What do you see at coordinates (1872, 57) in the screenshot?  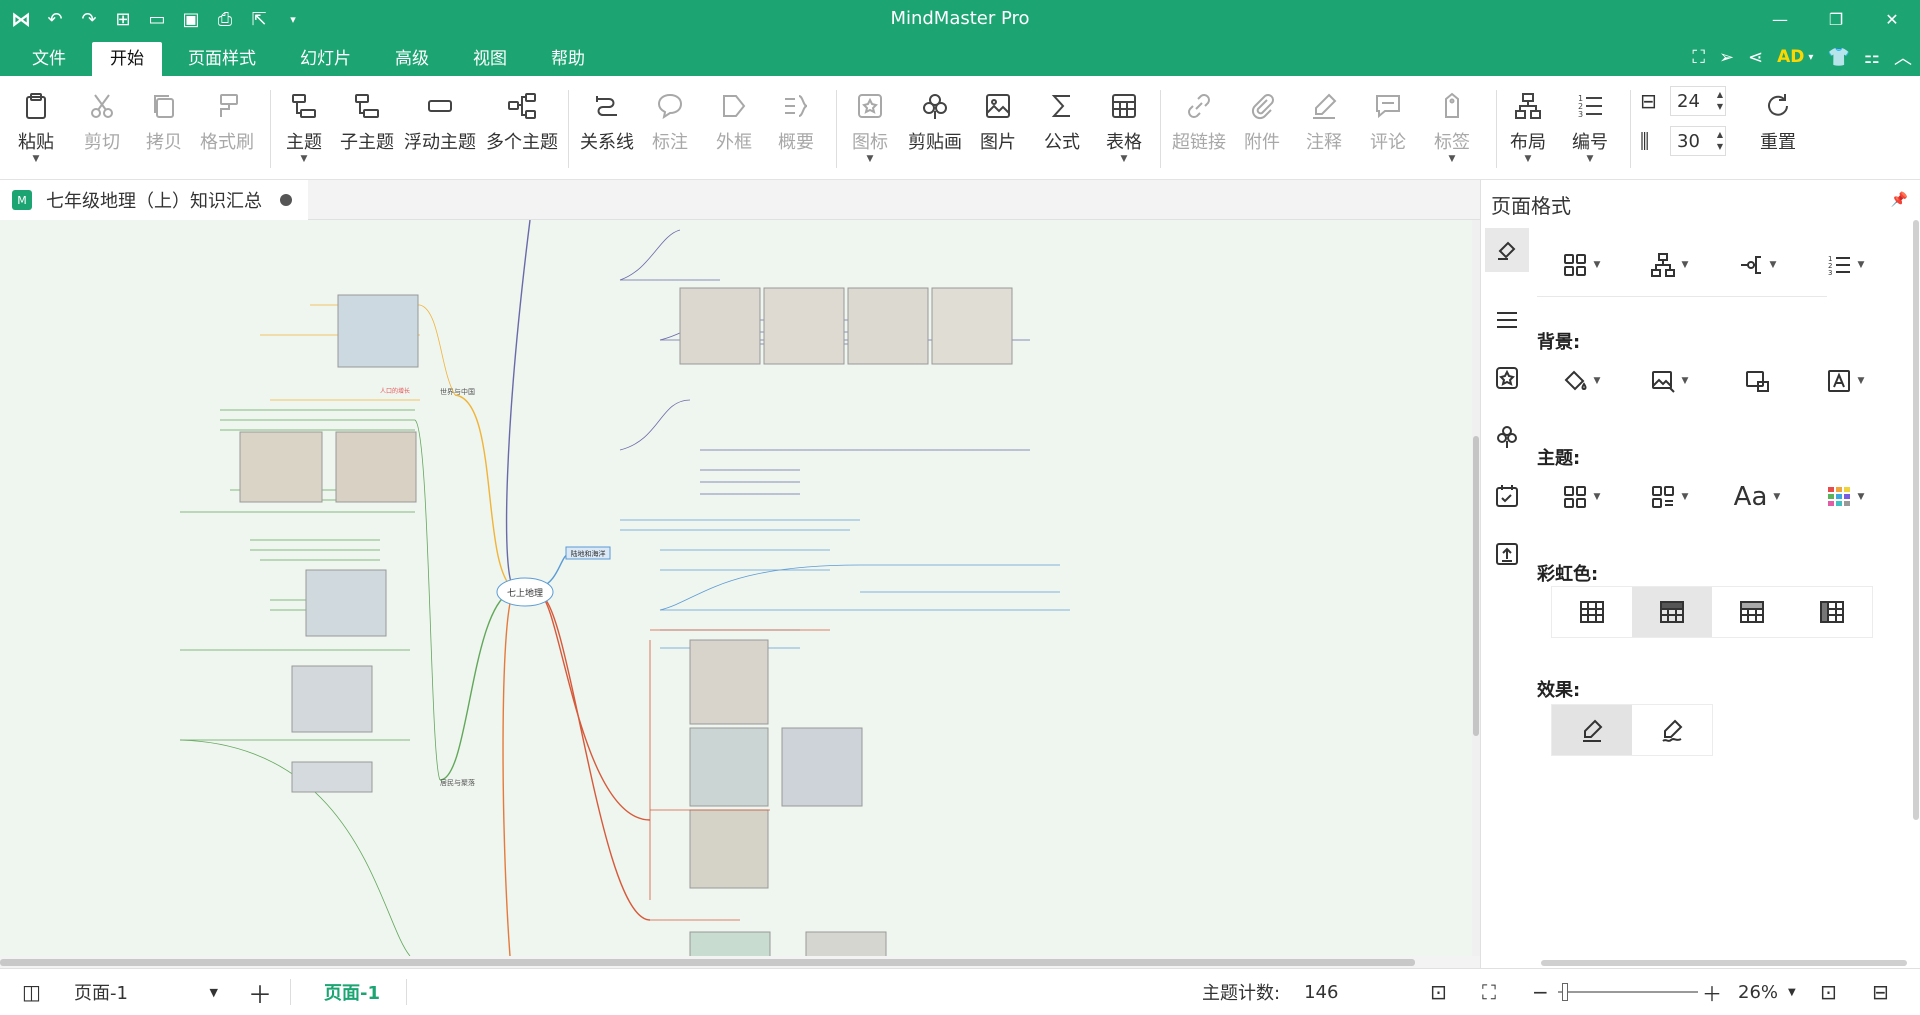 I see `apps-icon: ⚏` at bounding box center [1872, 57].